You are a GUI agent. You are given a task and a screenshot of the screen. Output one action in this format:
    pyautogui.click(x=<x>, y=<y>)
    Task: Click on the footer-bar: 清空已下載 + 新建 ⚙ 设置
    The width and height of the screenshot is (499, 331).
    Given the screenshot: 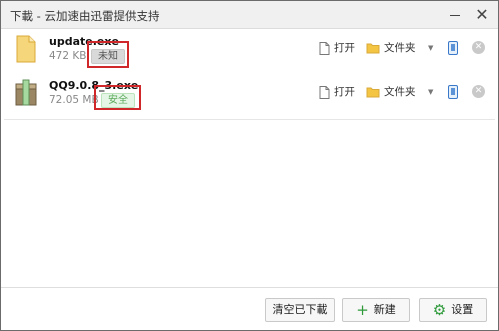 What is the action you would take?
    pyautogui.click(x=249, y=308)
    